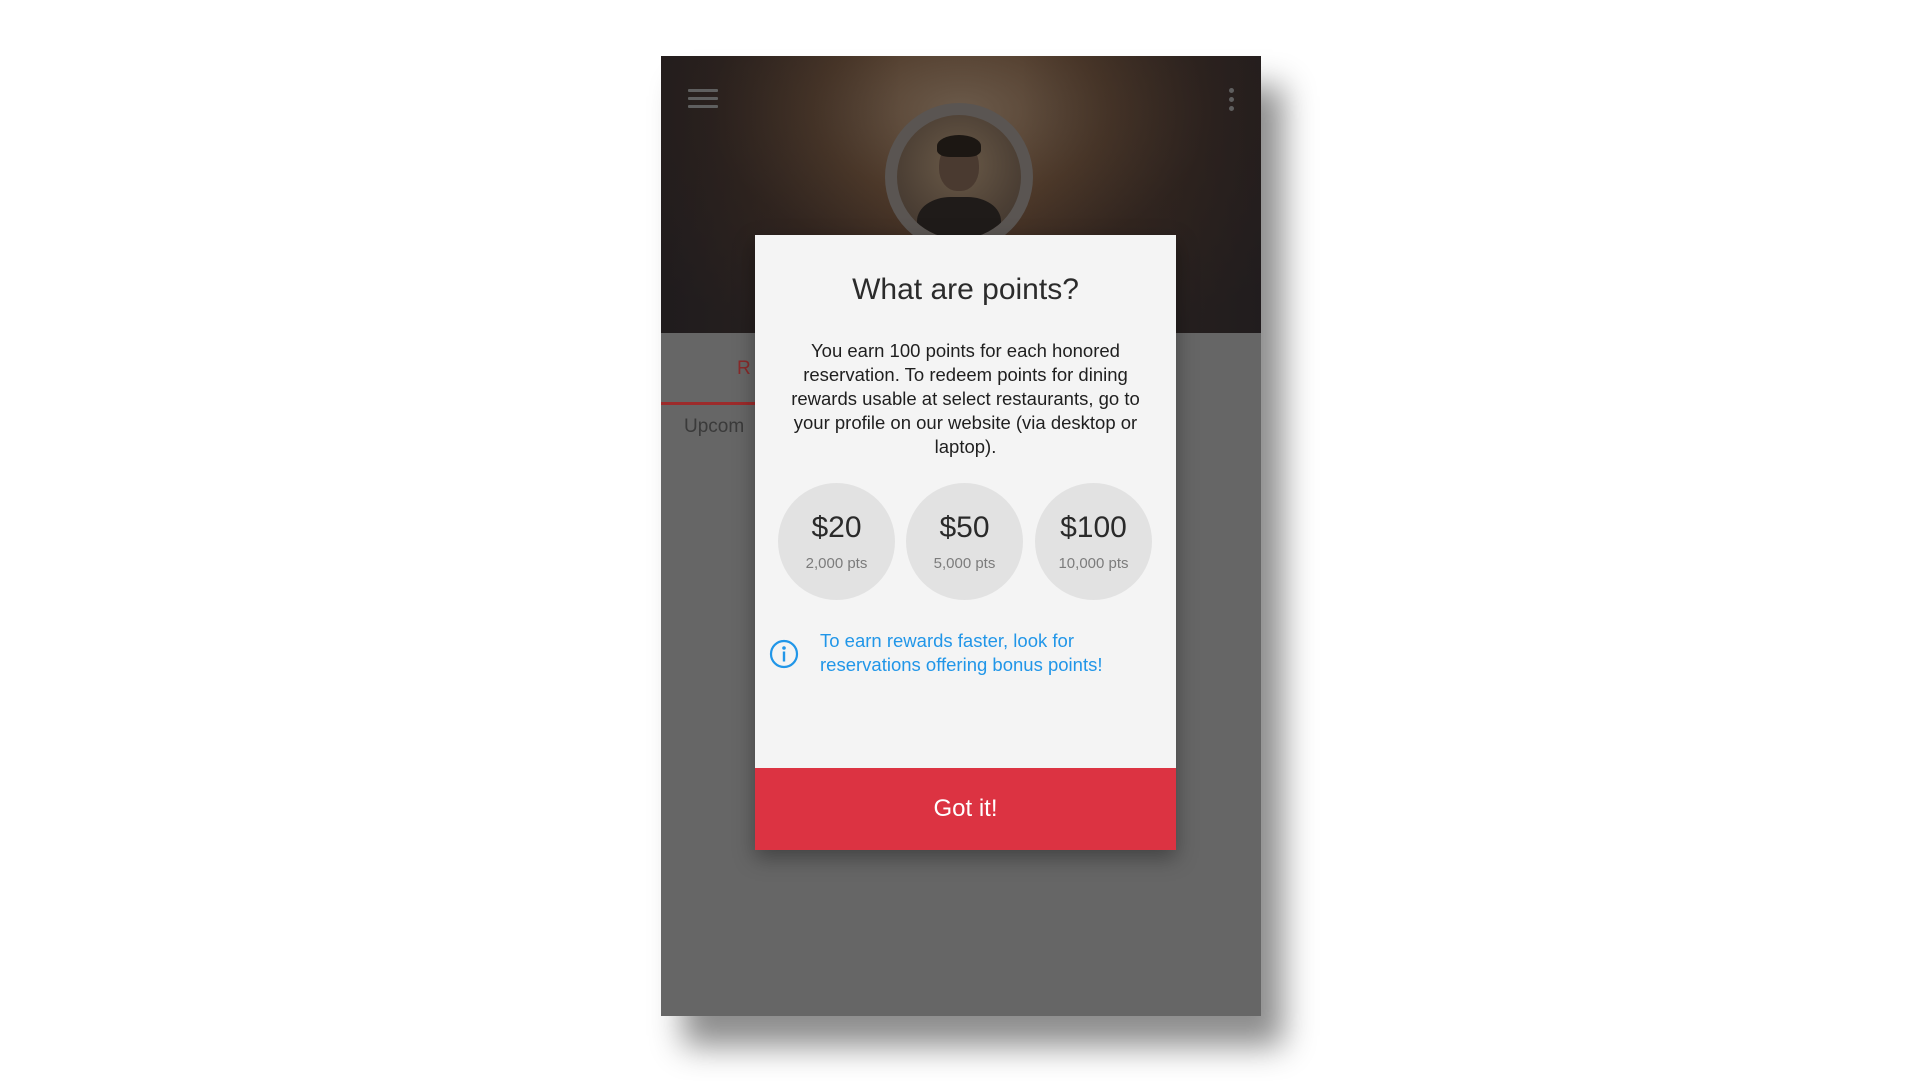 Image resolution: width=1920 pixels, height=1081 pixels. I want to click on reward-tier-100: $100 10,000 pts, so click(1093, 541).